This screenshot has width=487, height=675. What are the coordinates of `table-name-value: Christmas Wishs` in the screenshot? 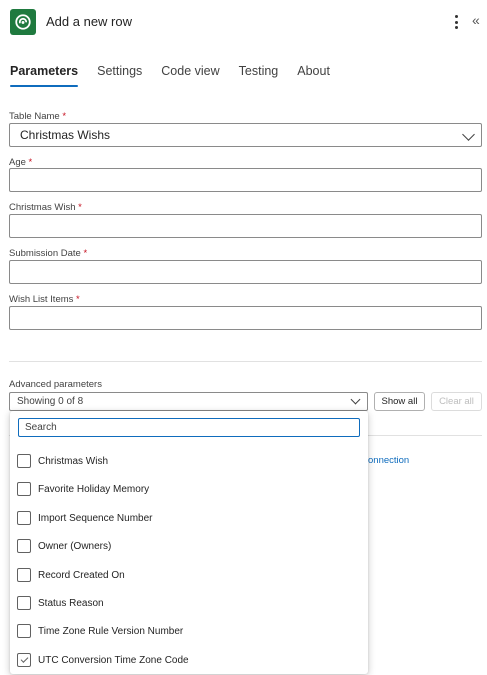 It's located at (65, 135).